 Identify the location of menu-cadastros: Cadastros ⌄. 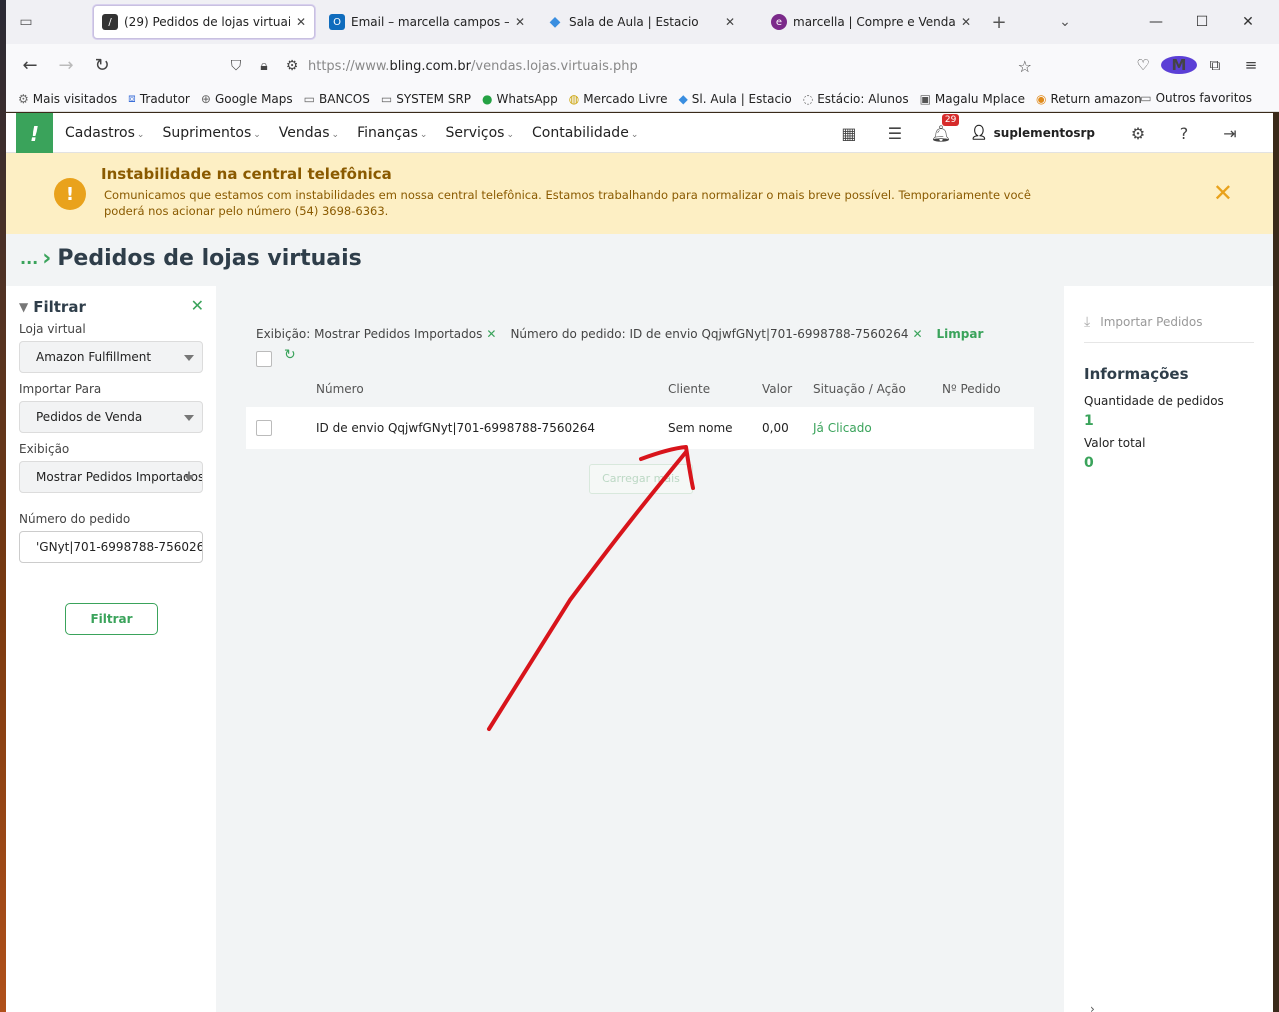
(104, 133).